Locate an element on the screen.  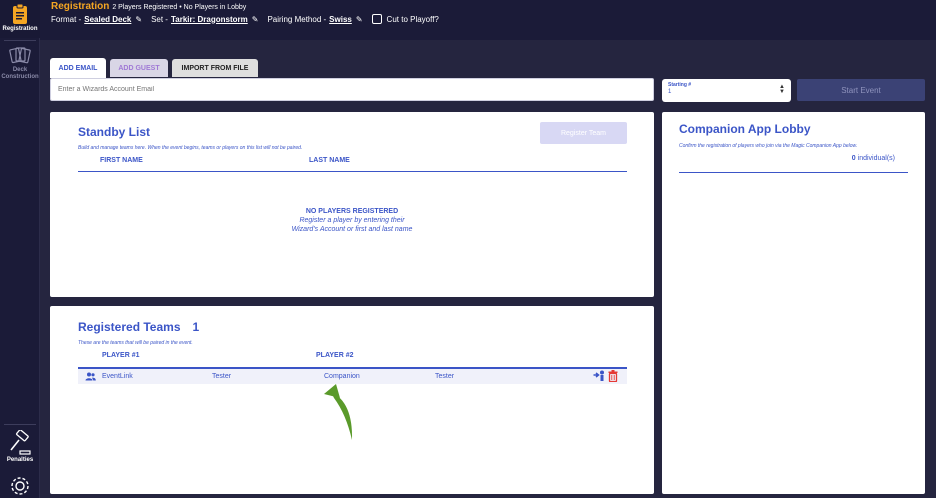
player-1-last-name: Tester is located at coordinates (222, 376).